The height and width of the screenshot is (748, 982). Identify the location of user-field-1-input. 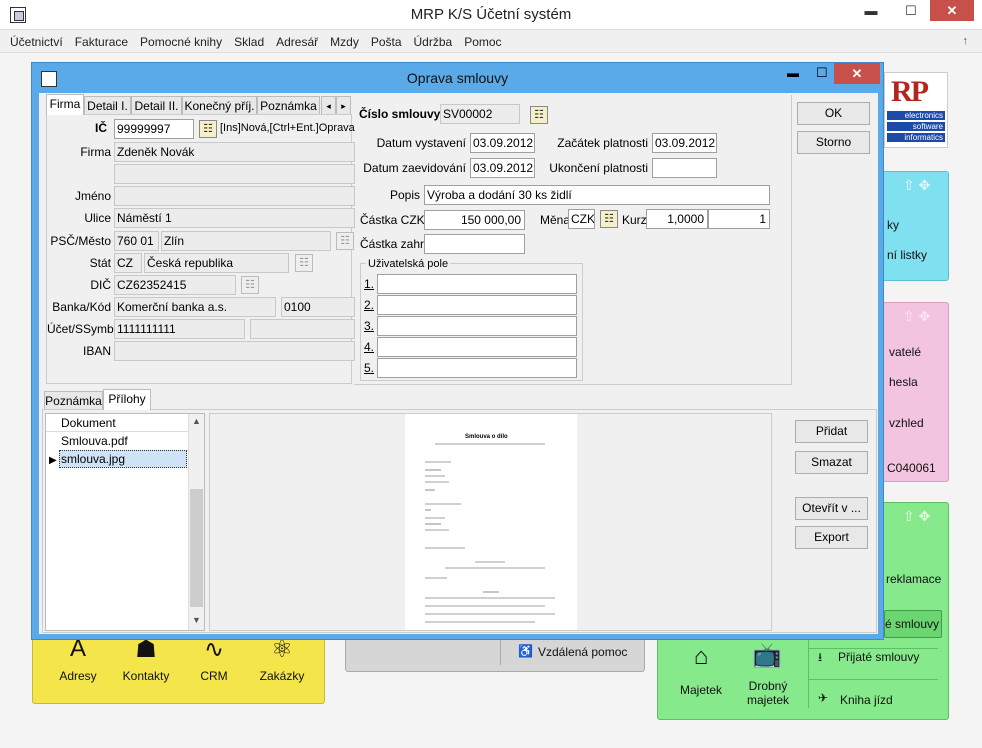
(477, 284).